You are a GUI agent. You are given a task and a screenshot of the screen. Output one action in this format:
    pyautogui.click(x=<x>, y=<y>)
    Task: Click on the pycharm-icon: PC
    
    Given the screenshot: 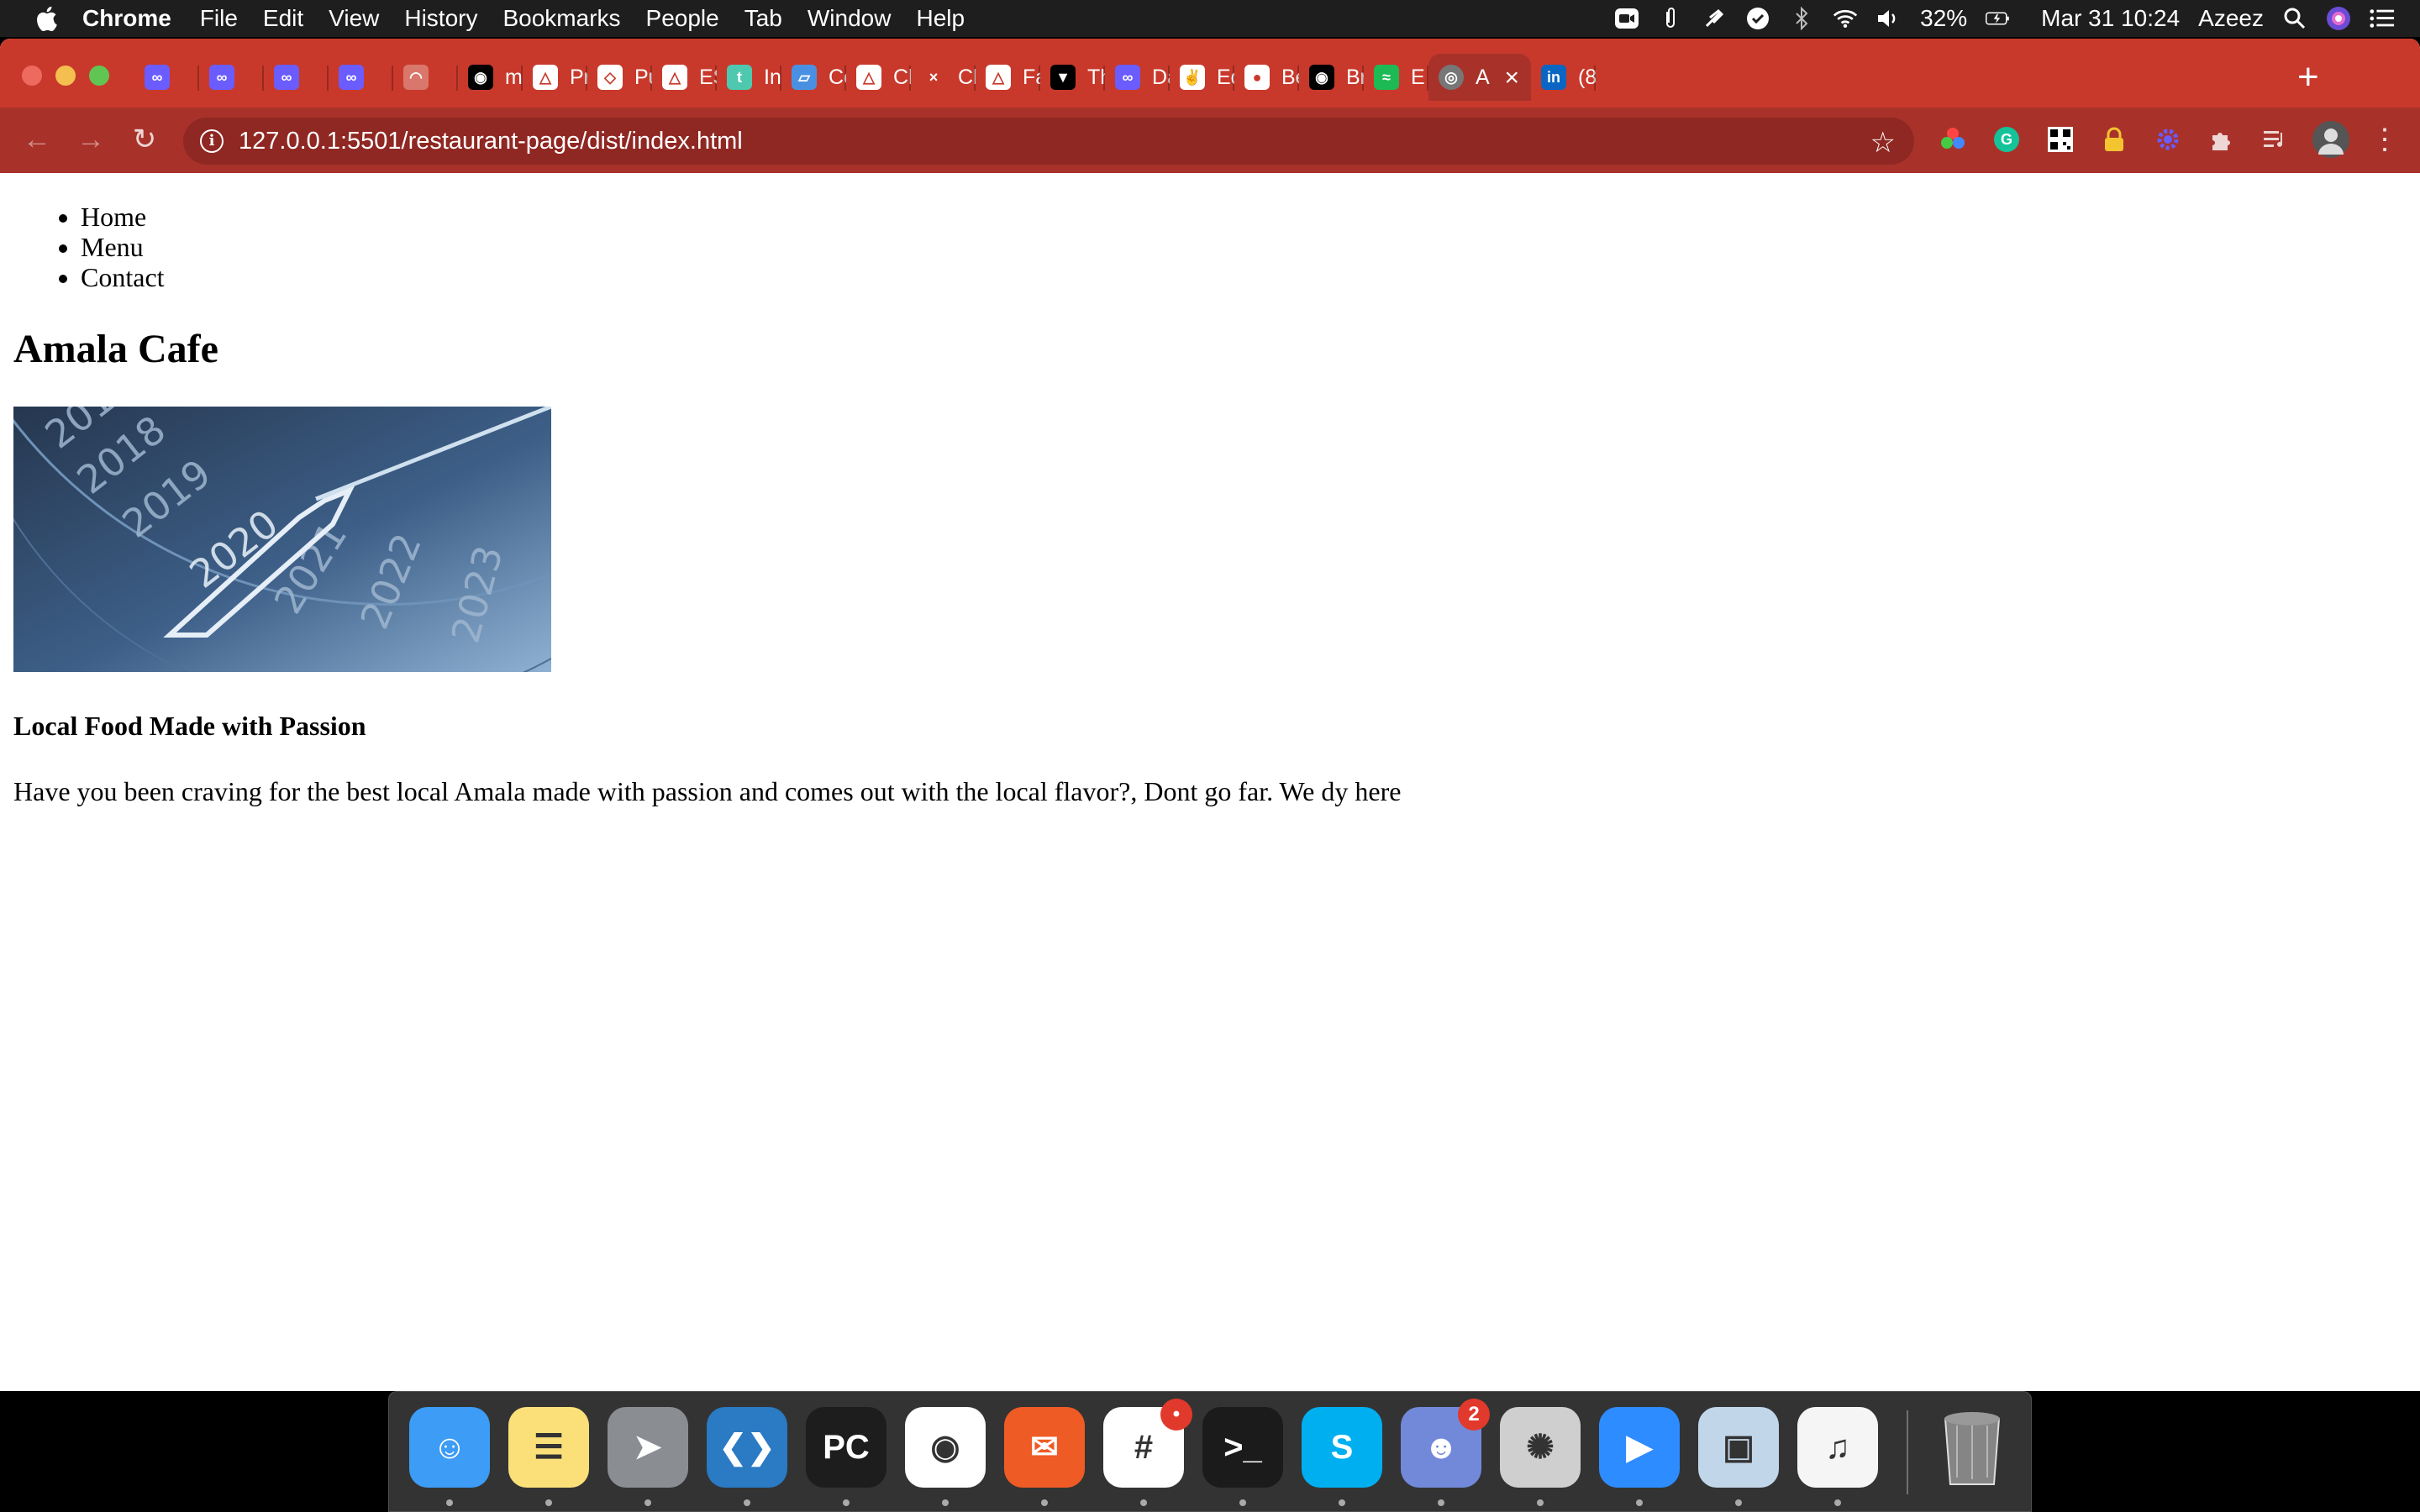 What is the action you would take?
    pyautogui.click(x=846, y=1447)
    